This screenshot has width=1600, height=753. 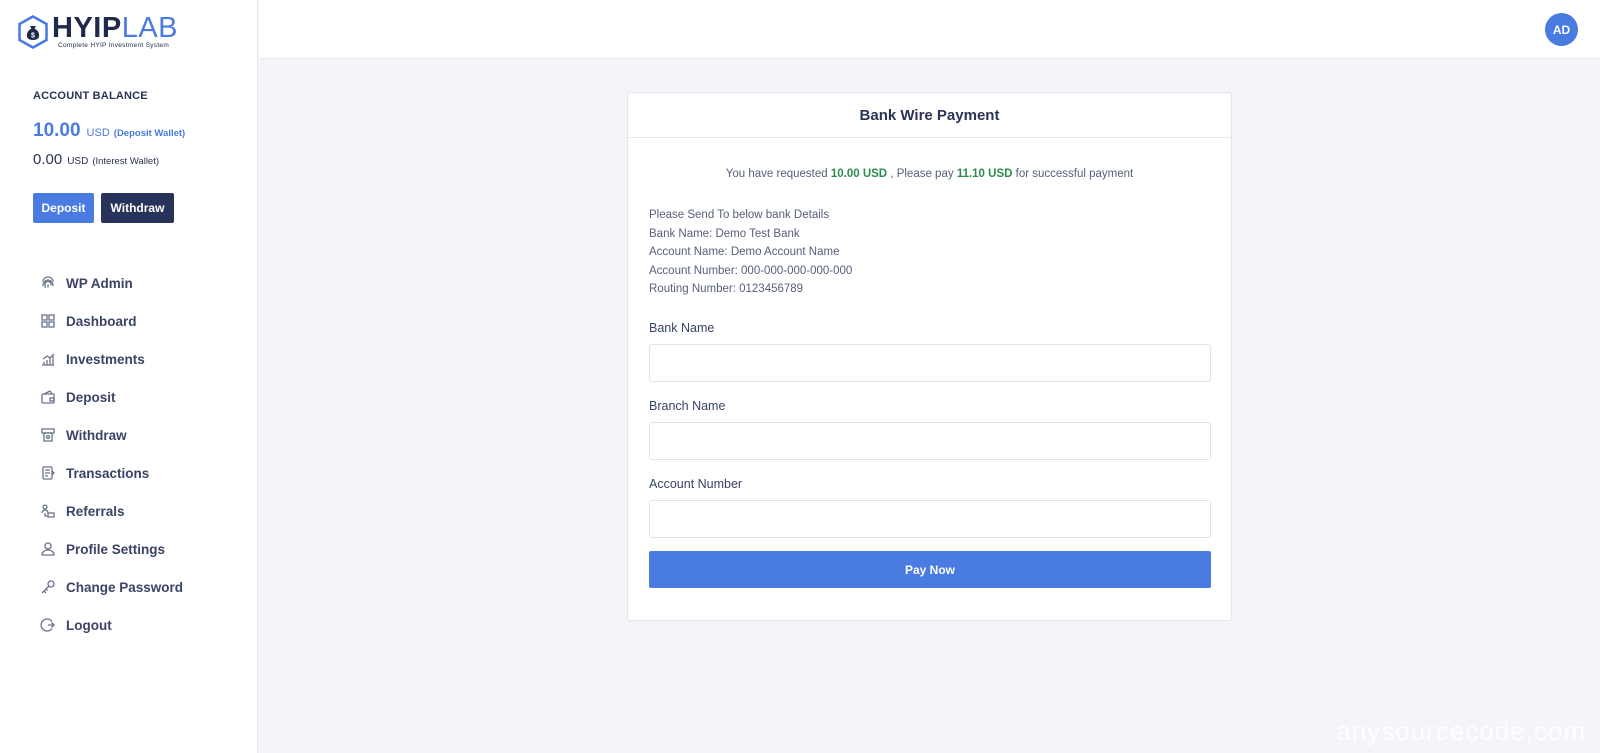 I want to click on money-bag-logo-icon: $, so click(x=33, y=31).